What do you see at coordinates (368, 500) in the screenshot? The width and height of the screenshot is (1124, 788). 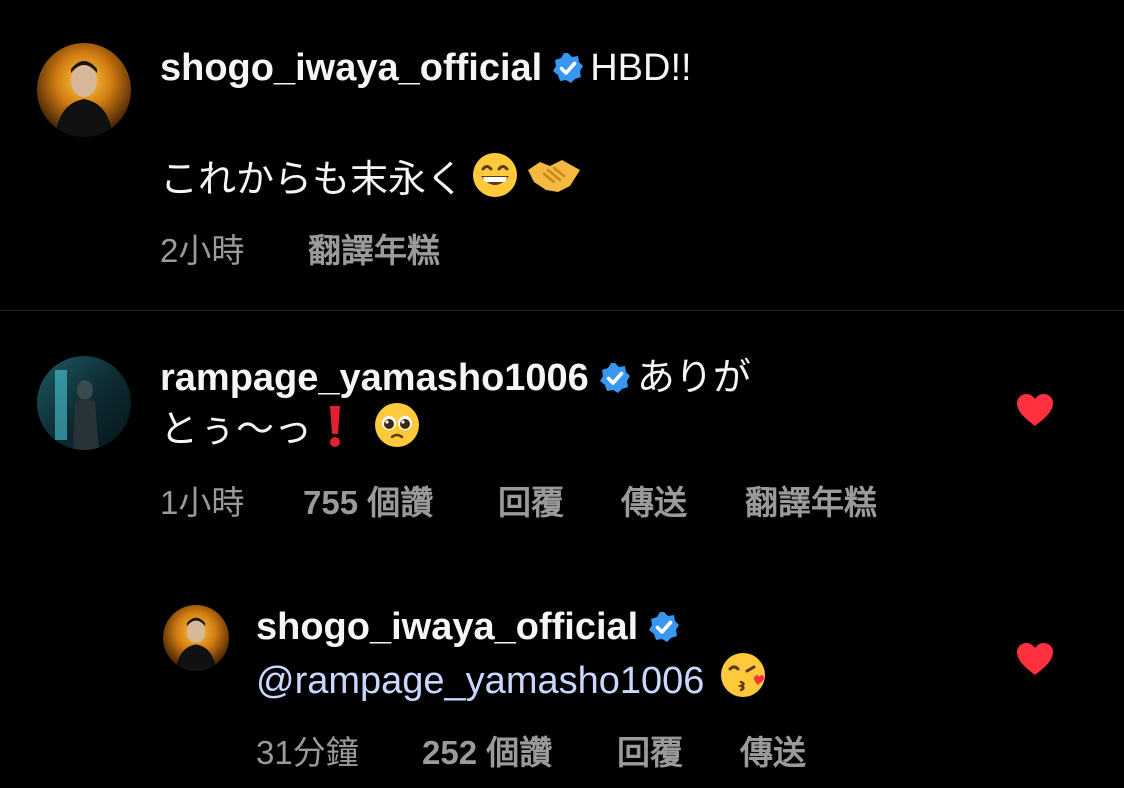 I see `likes-count: 755 個讚` at bounding box center [368, 500].